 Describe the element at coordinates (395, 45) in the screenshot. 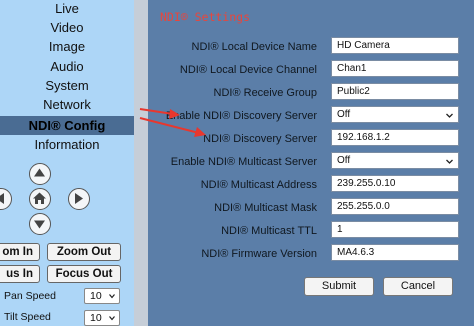

I see `local-device-name-input: HD Camera` at that location.